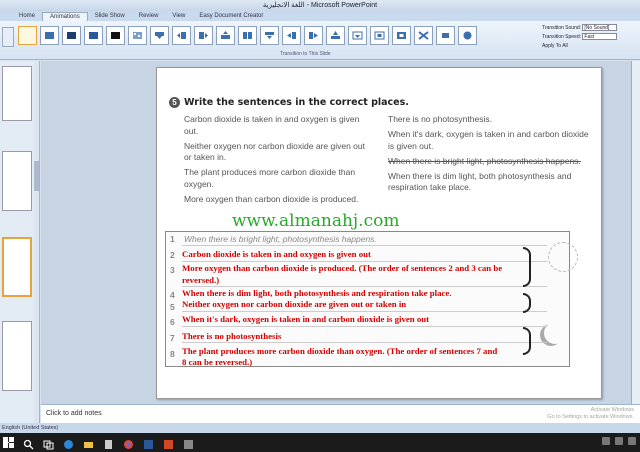 The width and height of the screenshot is (640, 452). I want to click on file-explorer-icon, so click(88, 442).